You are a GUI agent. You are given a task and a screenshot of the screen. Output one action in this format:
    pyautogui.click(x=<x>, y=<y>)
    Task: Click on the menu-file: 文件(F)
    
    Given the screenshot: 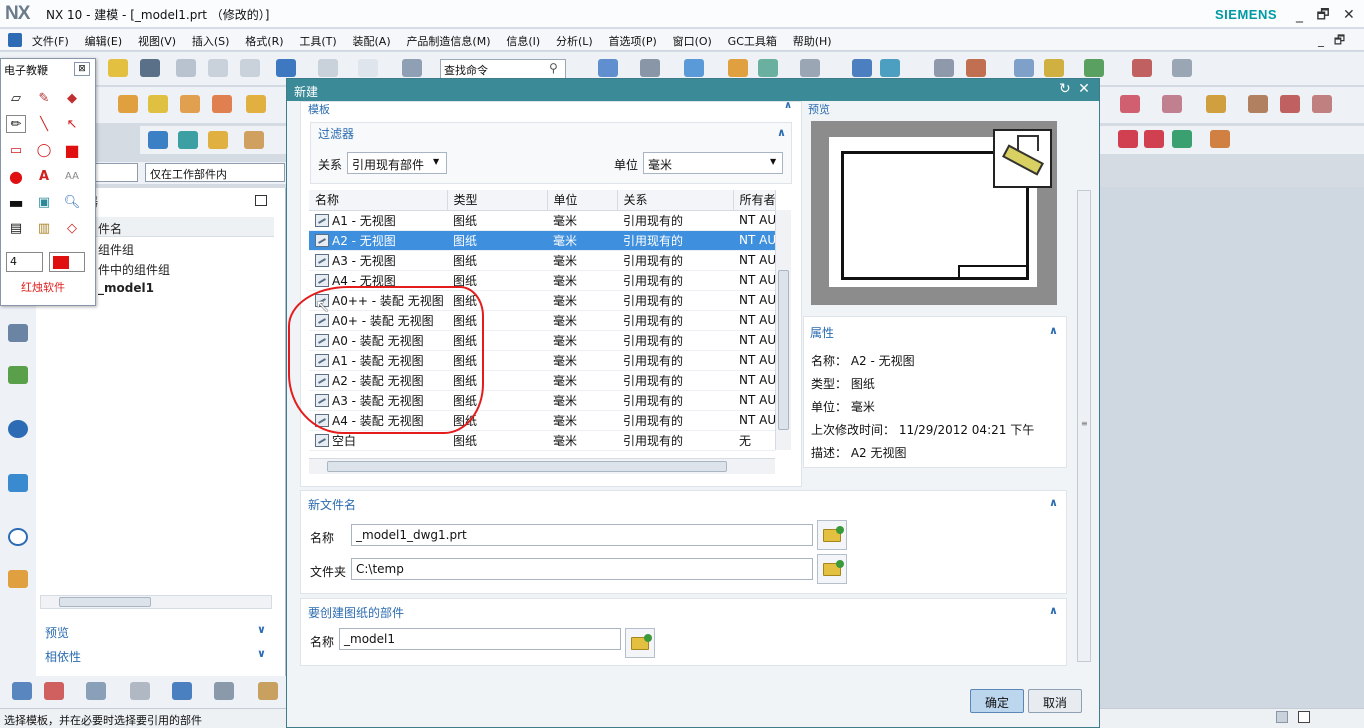 What is the action you would take?
    pyautogui.click(x=50, y=39)
    